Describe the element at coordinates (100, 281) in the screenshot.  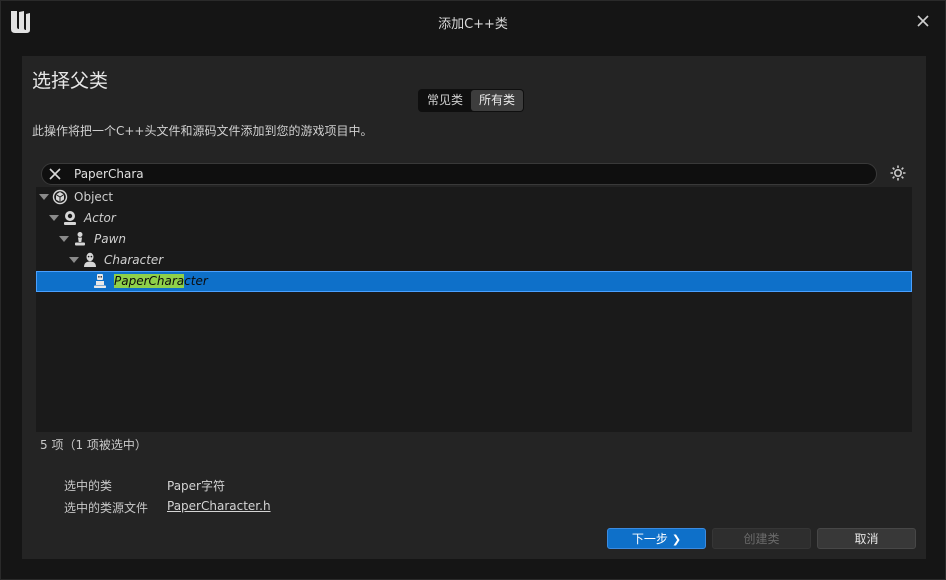
I see `paper-character-icon` at that location.